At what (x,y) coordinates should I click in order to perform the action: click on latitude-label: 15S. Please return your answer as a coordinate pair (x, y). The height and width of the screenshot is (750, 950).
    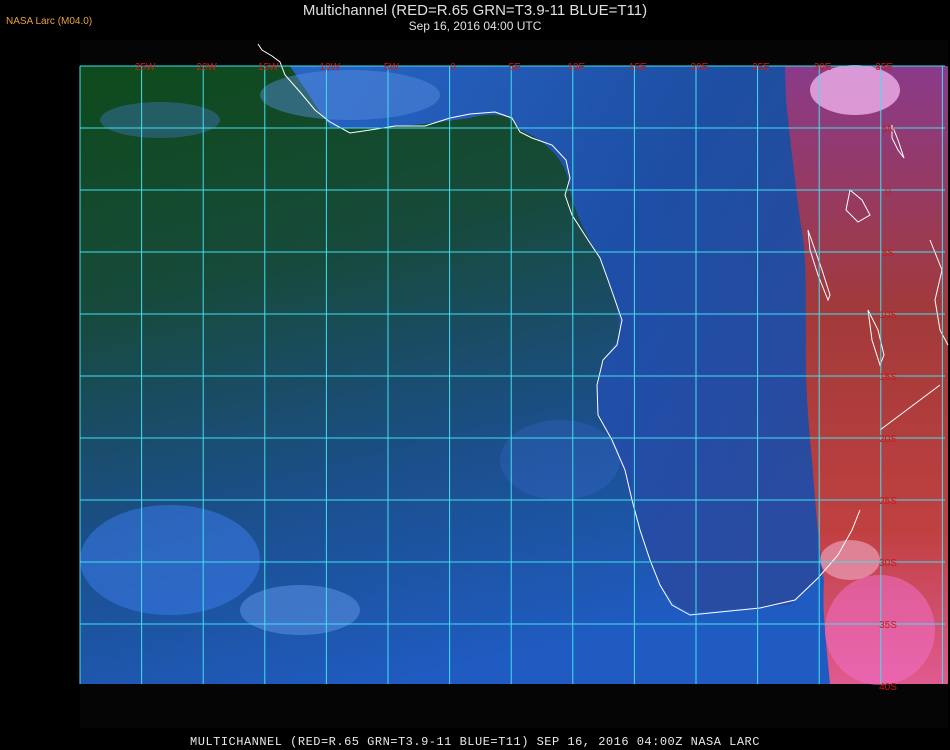
    Looking at the image, I should click on (888, 377).